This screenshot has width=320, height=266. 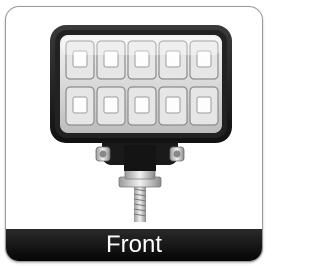 What do you see at coordinates (140, 195) in the screenshot?
I see `mounting-bolt` at bounding box center [140, 195].